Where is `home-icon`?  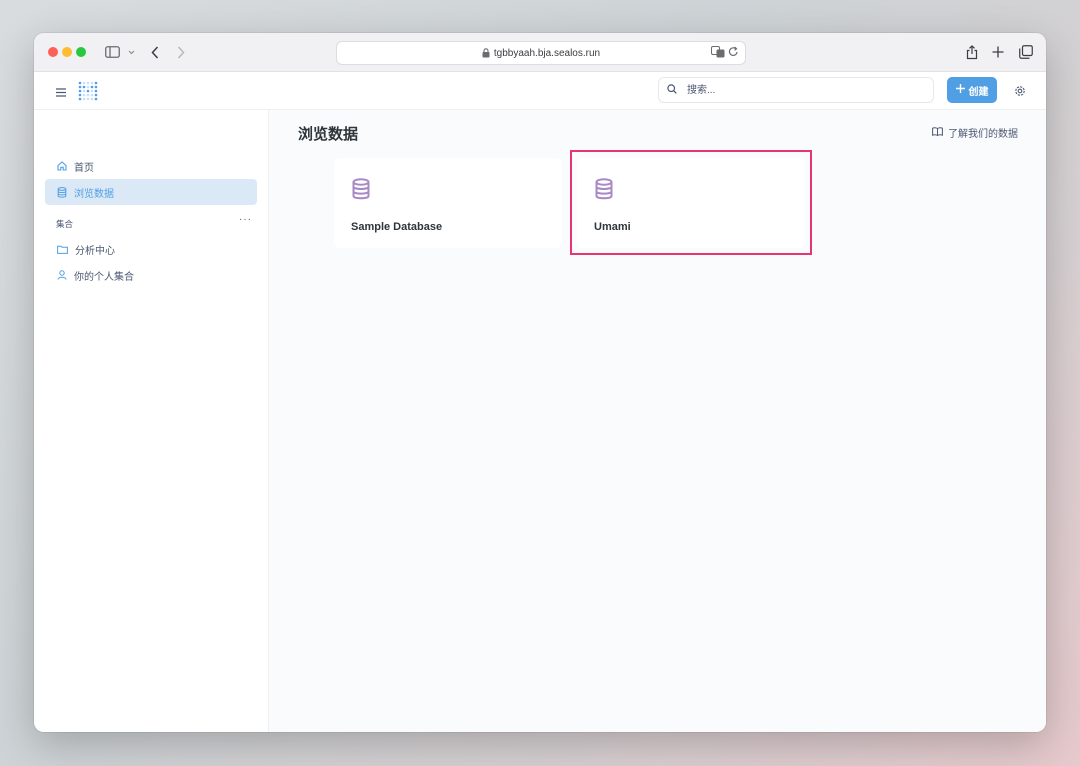 home-icon is located at coordinates (62, 166).